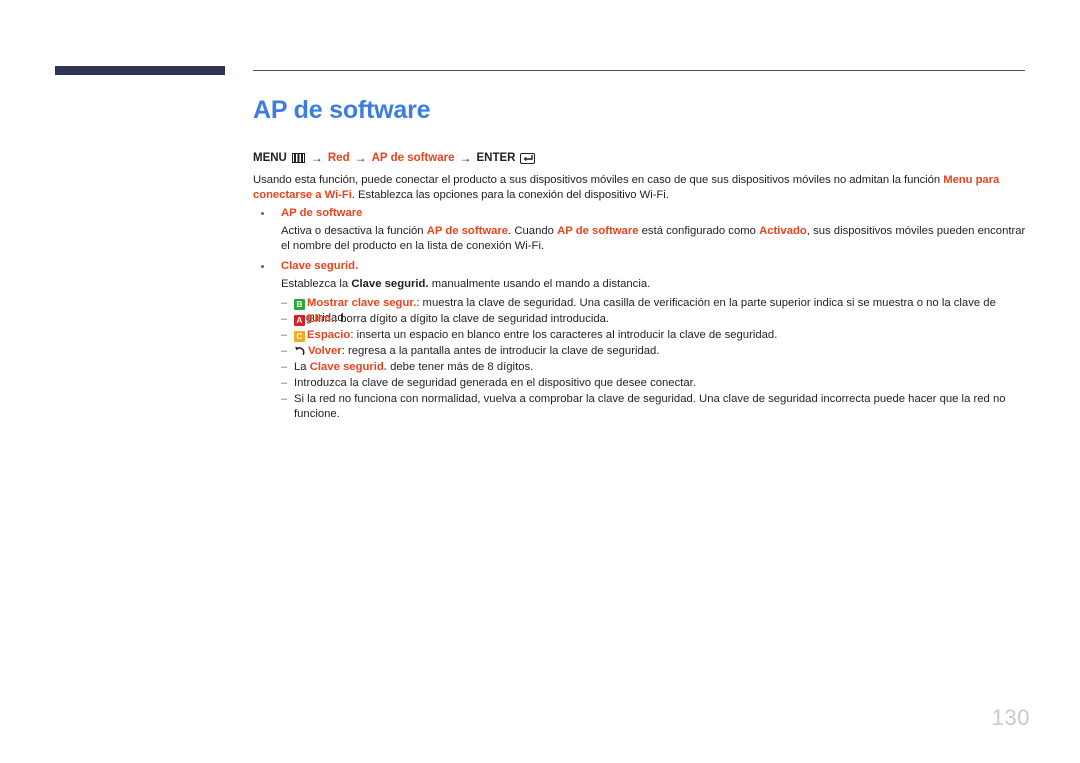  Describe the element at coordinates (320, 266) in the screenshot. I see `bullet-label-clave-segurid: Clave segurid.` at that location.